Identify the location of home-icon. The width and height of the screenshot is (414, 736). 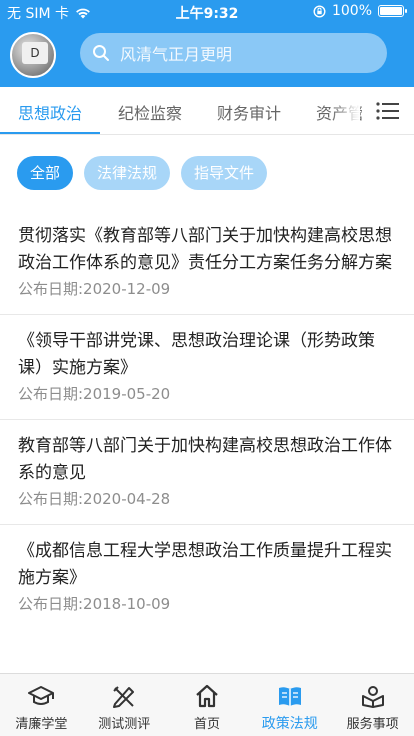
(207, 696).